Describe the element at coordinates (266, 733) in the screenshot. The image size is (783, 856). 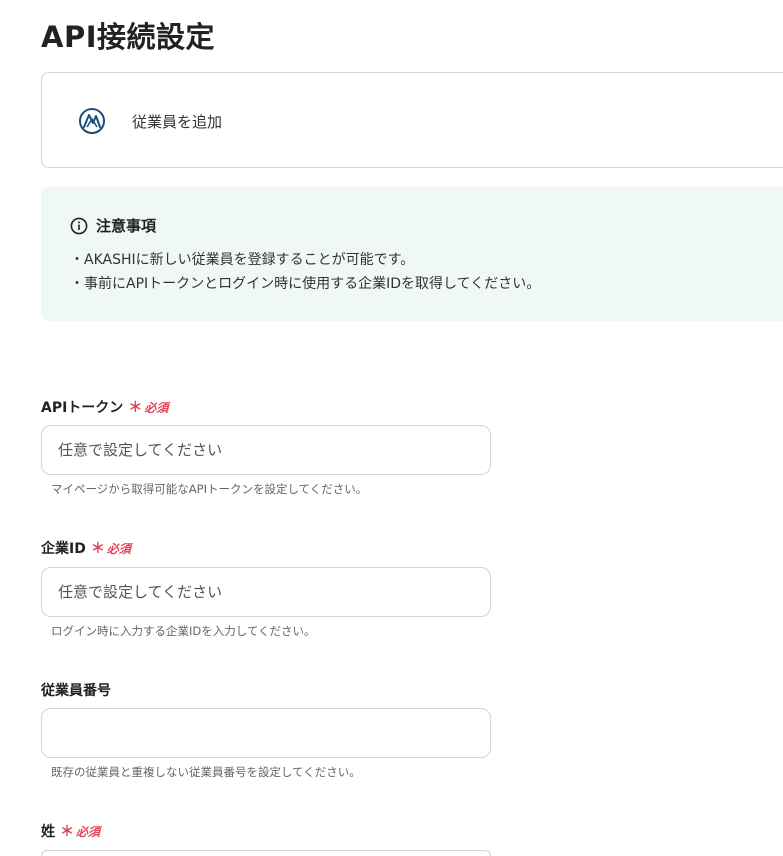
I see `employee-number-input` at that location.